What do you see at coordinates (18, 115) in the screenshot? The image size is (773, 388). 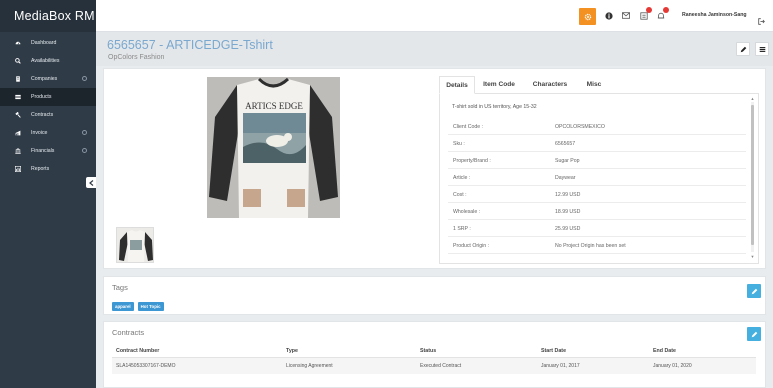 I see `gavel-icon` at bounding box center [18, 115].